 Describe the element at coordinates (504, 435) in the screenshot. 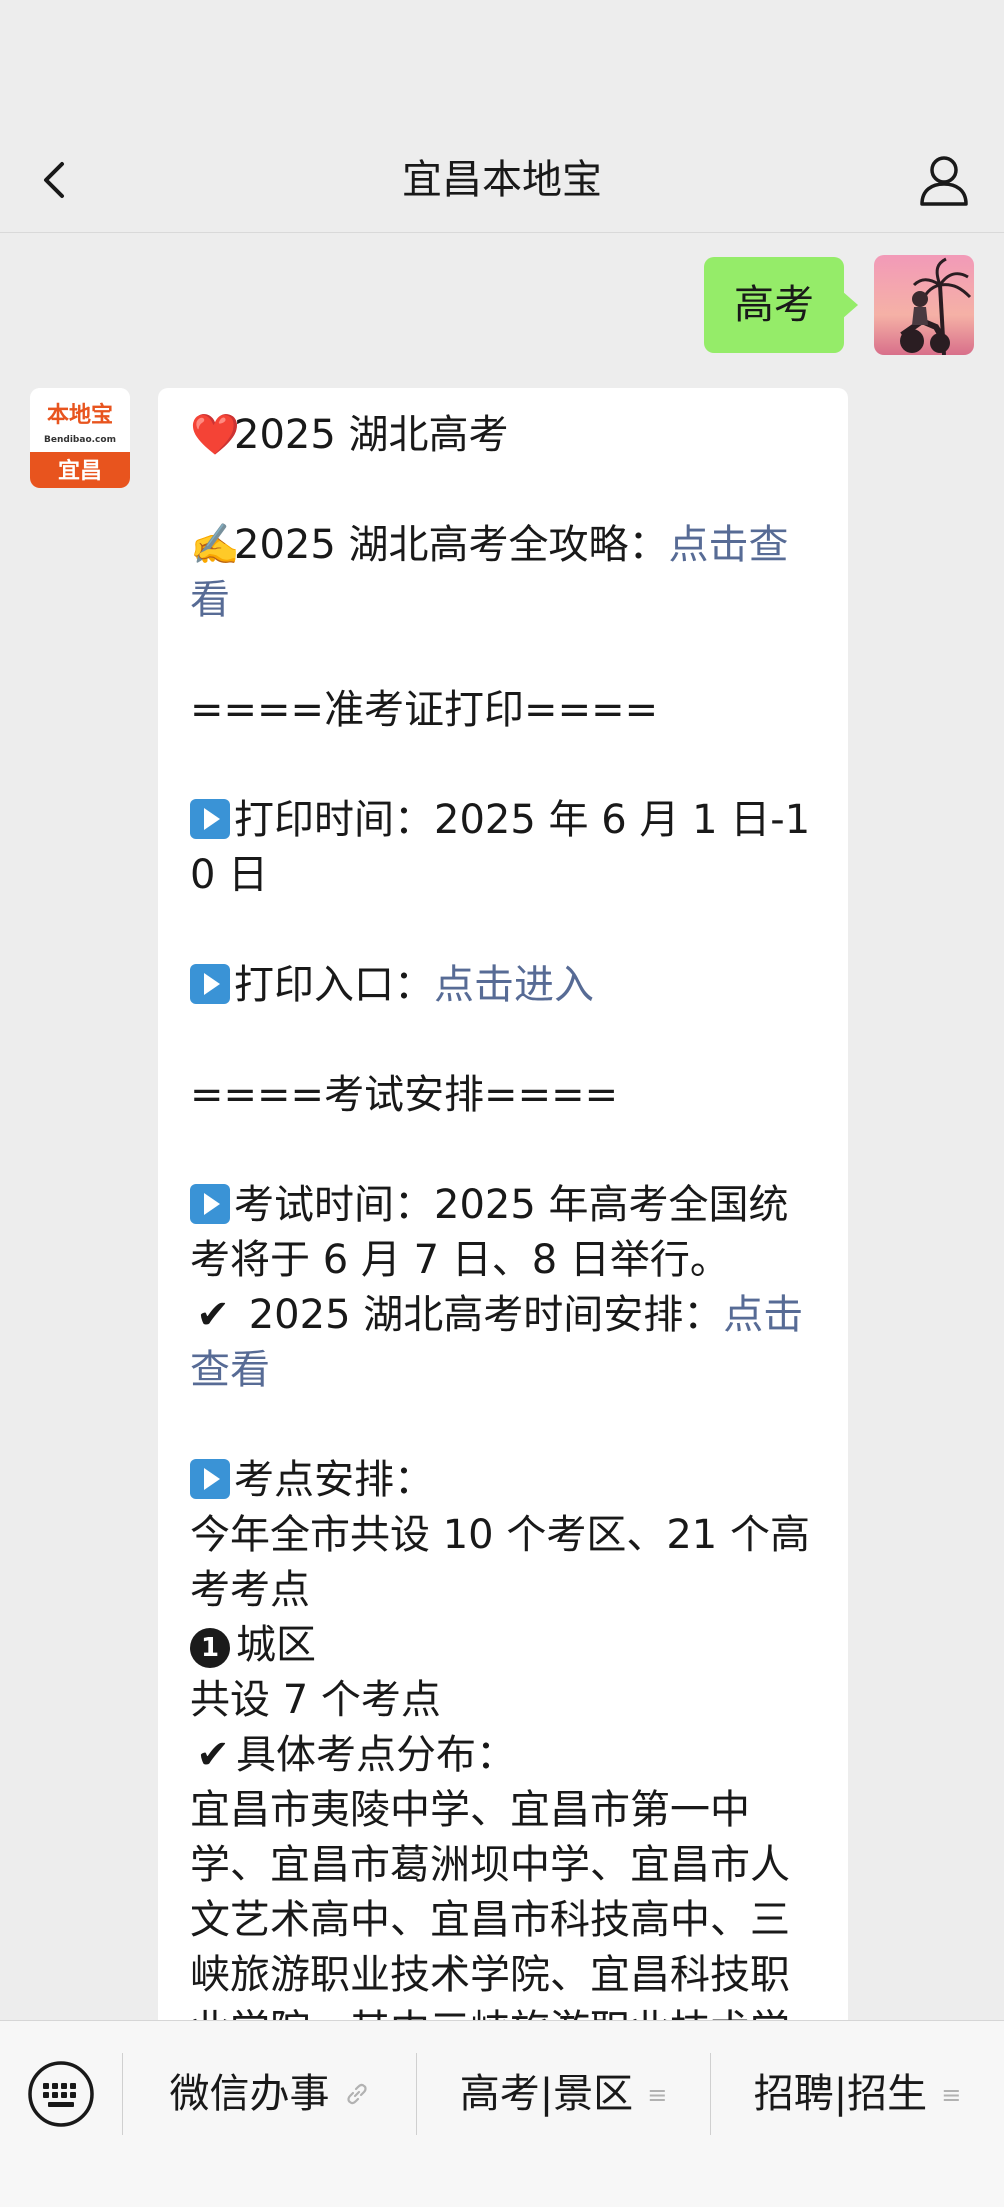

I see `message-title: ❤️2025 湖北高考` at that location.